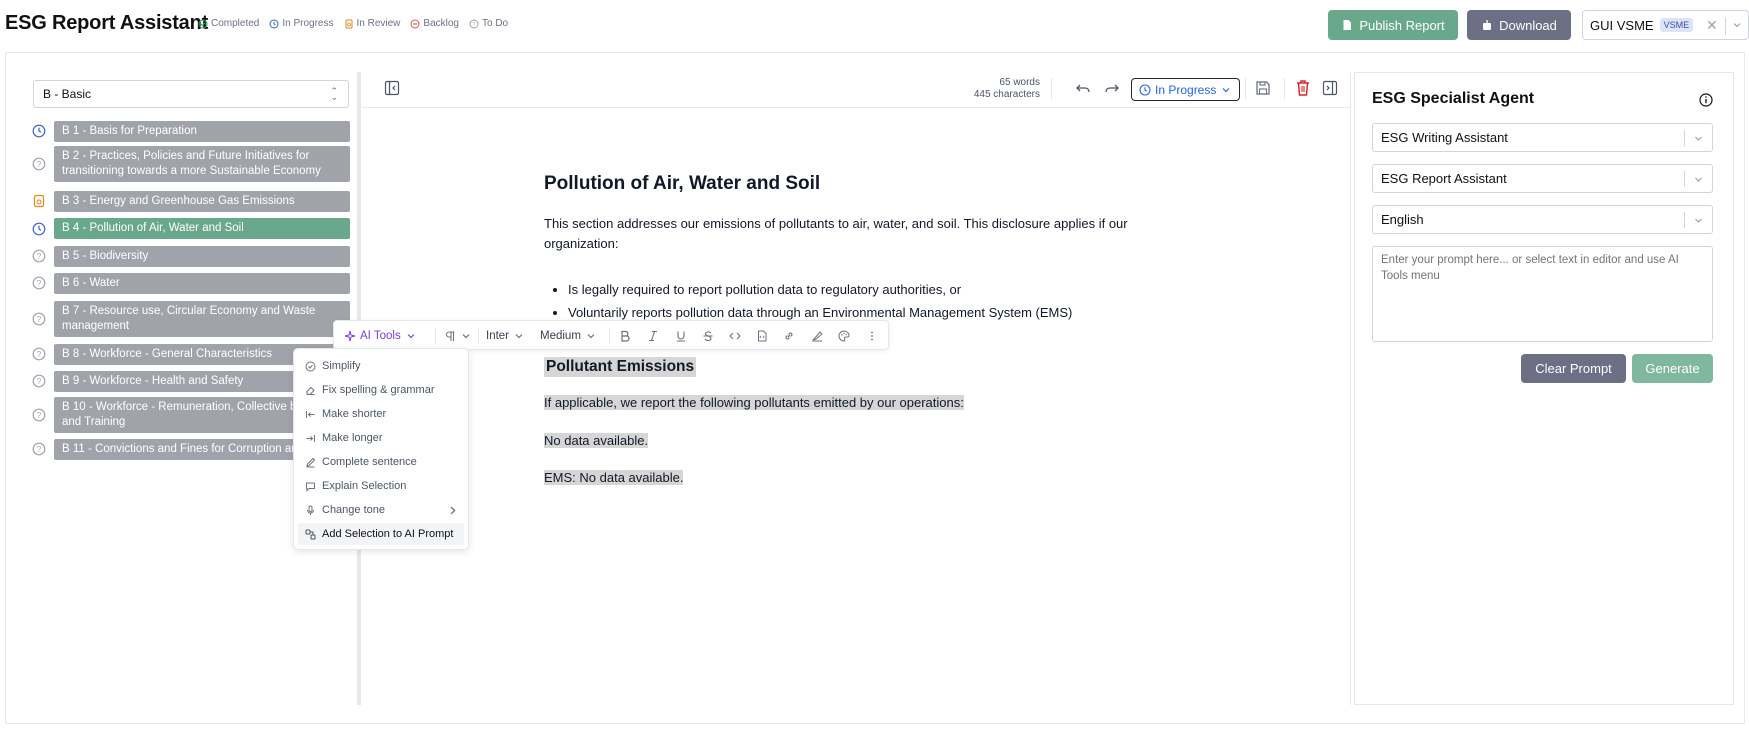  What do you see at coordinates (94, 422) in the screenshot?
I see `sidebar-item-label-line2: and Training` at bounding box center [94, 422].